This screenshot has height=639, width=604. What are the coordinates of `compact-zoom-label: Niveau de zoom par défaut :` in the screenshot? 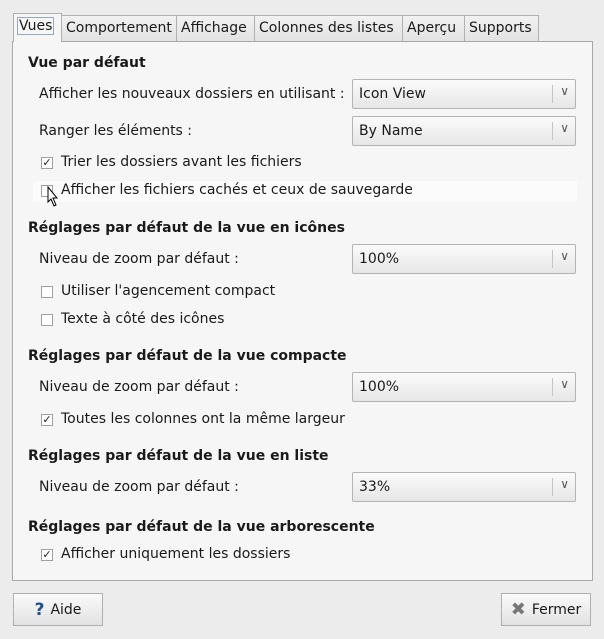 It's located at (139, 387).